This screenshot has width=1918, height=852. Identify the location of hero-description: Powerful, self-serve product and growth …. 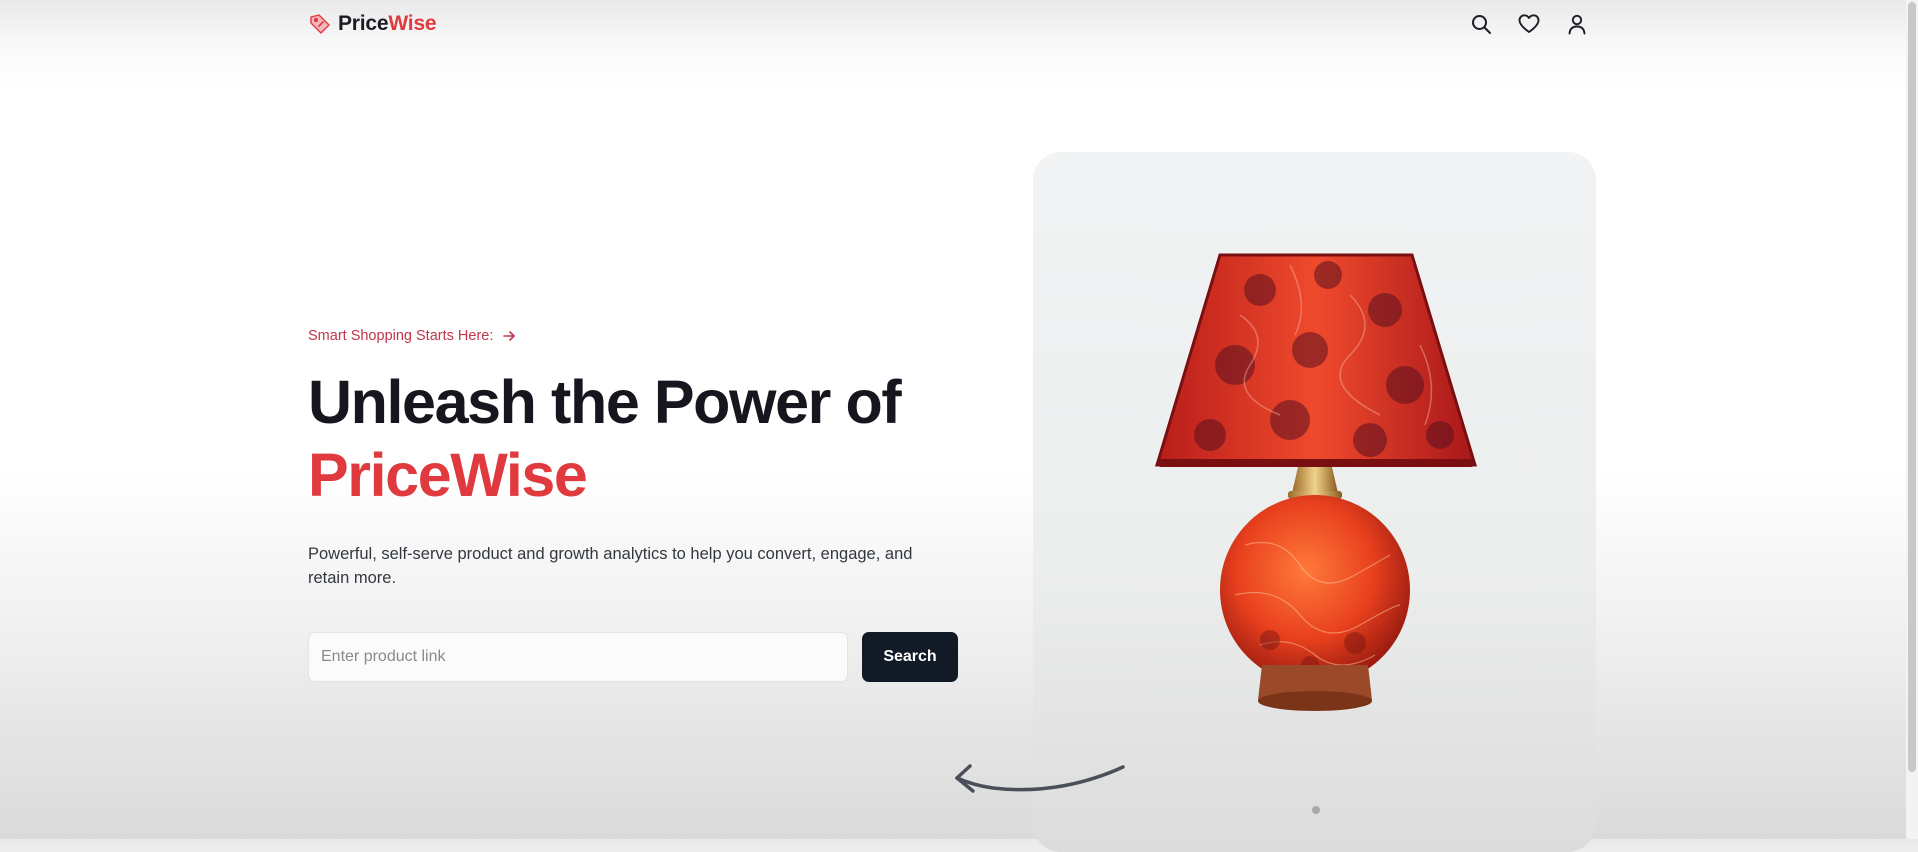
(610, 566).